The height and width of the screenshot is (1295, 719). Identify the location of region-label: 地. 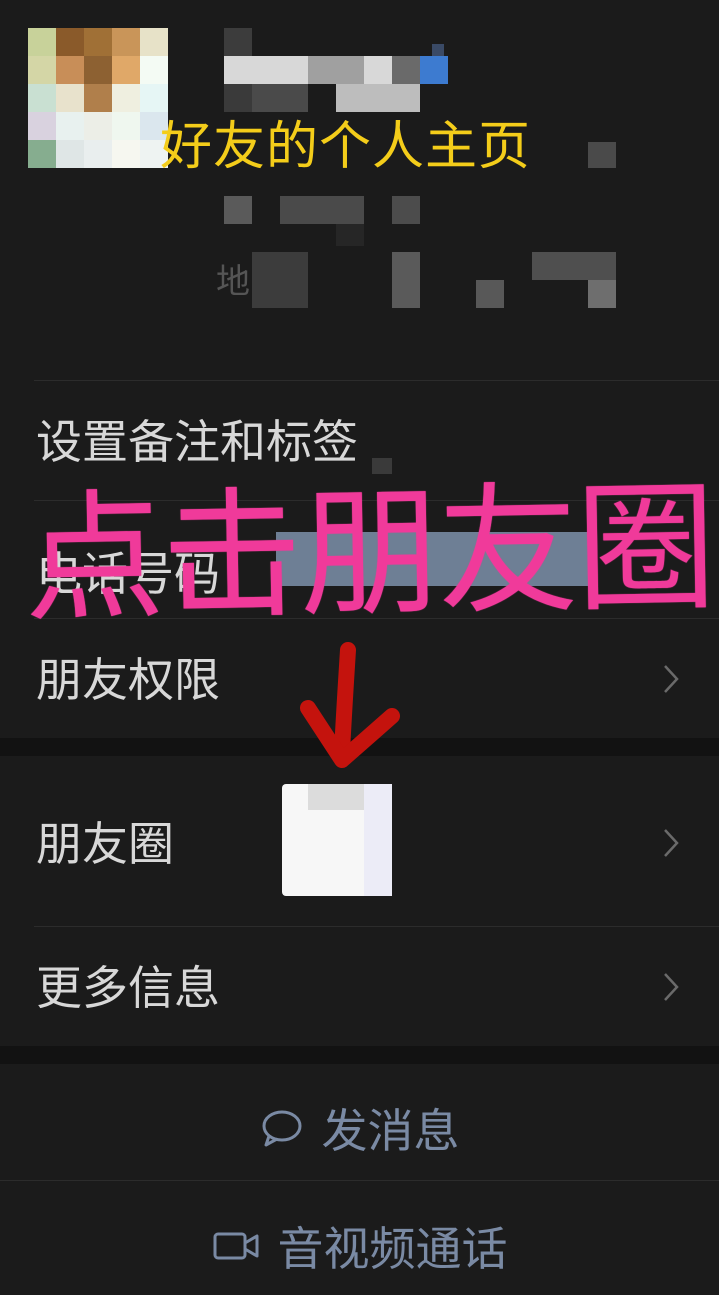
(233, 282).